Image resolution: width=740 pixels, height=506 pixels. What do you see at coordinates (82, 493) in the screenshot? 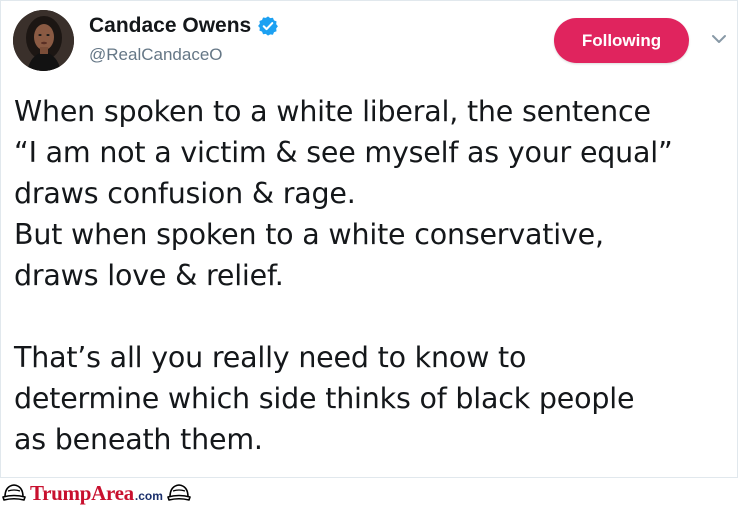
I see `watermark-brand: TrumpArea` at bounding box center [82, 493].